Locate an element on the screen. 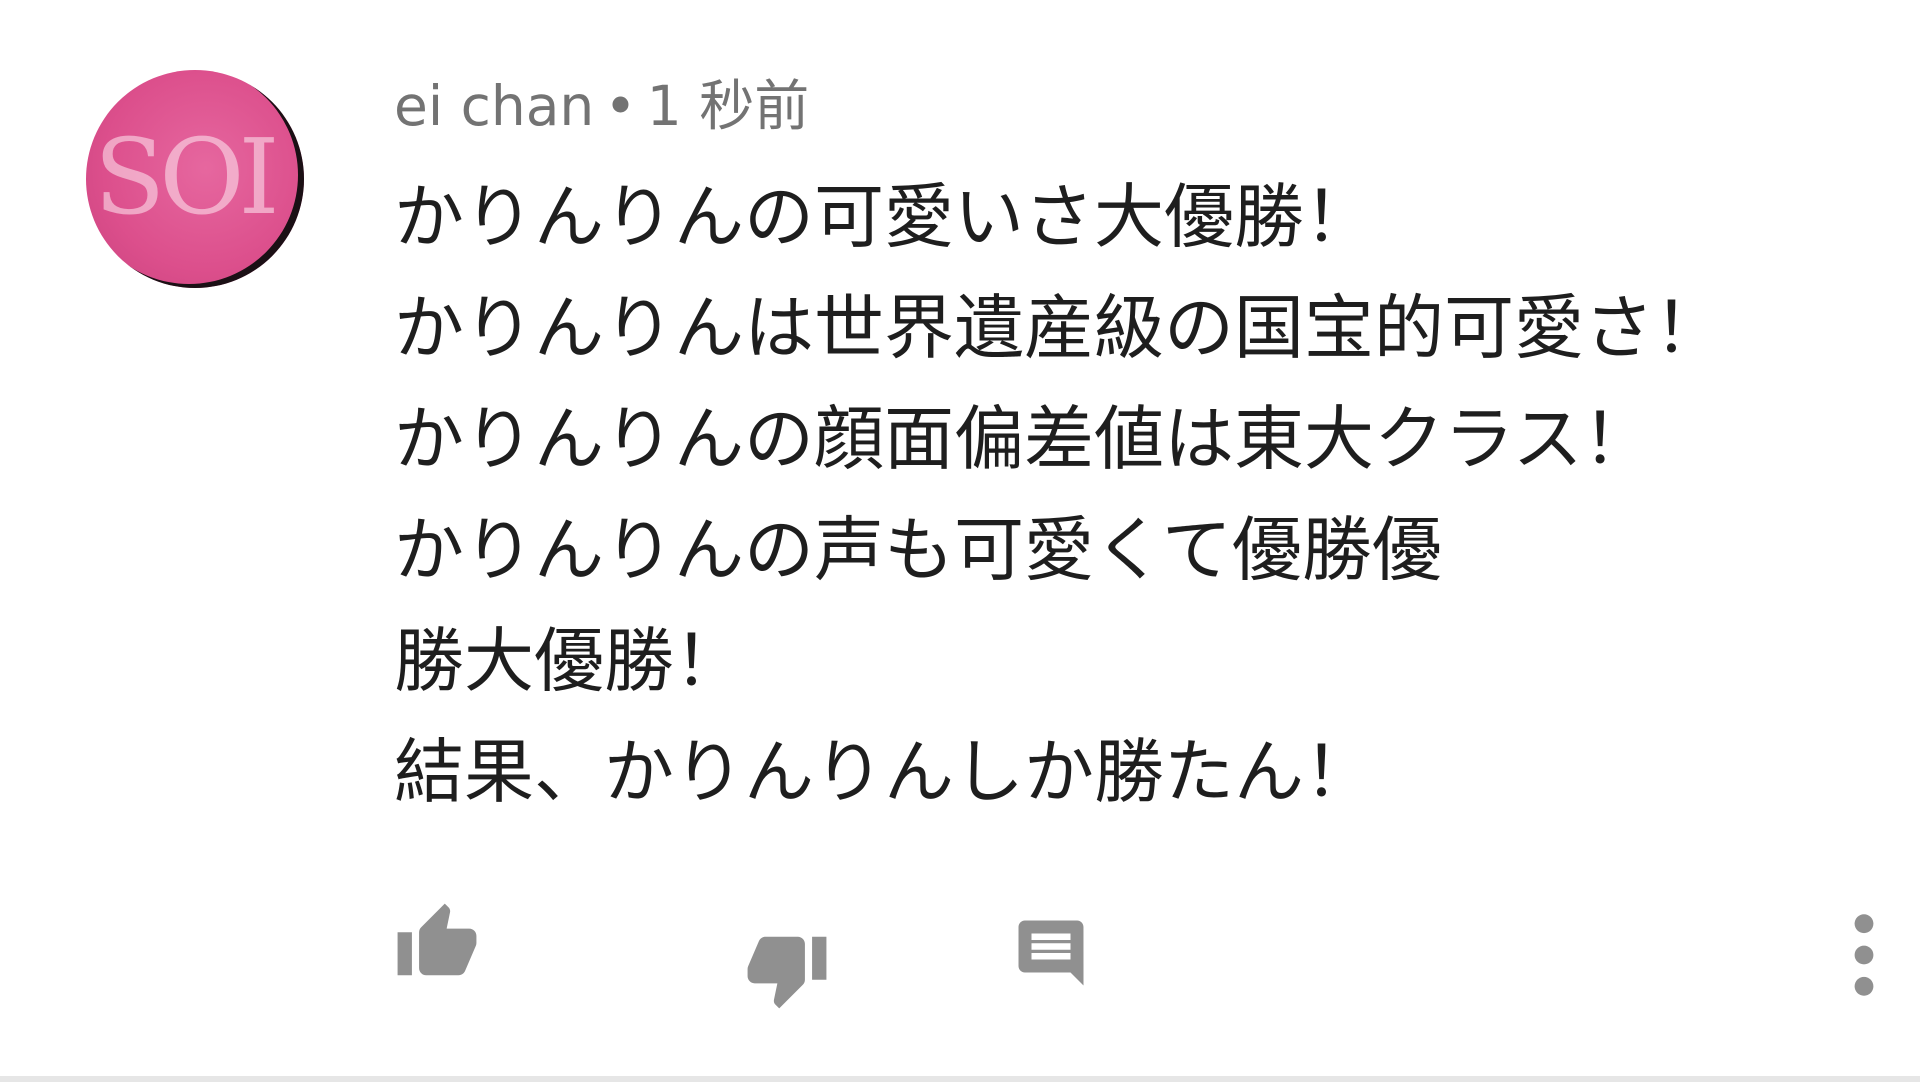 This screenshot has height=1082, width=1920. author-name: ei chan is located at coordinates (494, 106).